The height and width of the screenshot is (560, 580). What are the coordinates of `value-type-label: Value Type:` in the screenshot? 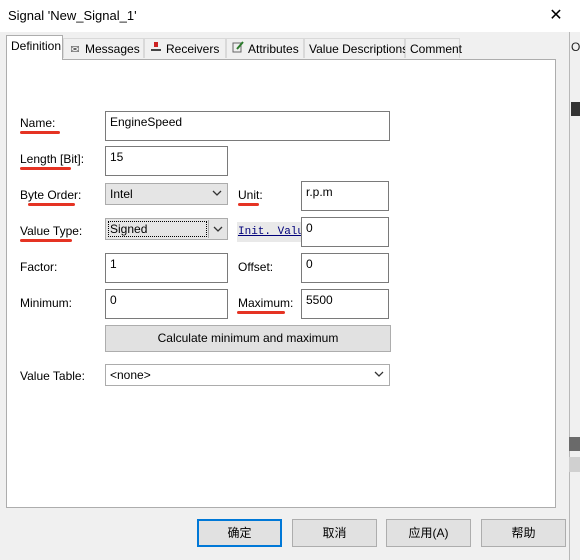 It's located at (51, 231).